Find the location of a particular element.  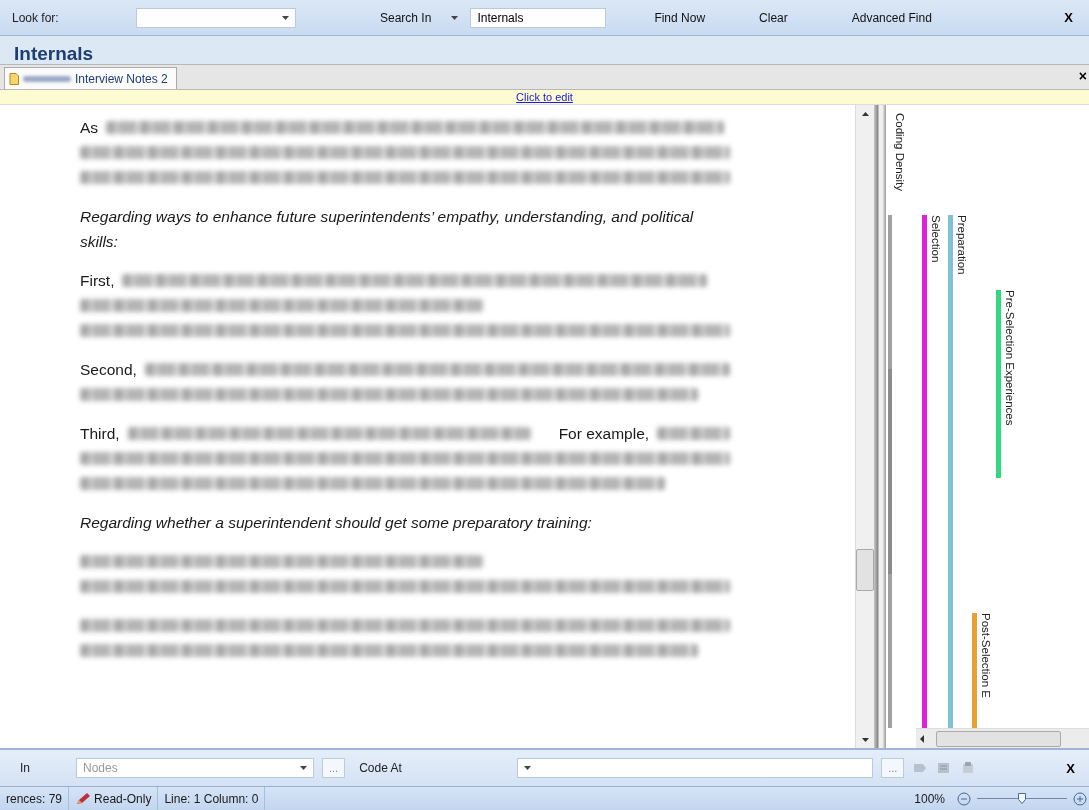

stripe-label: Preparation is located at coordinates (962, 245).